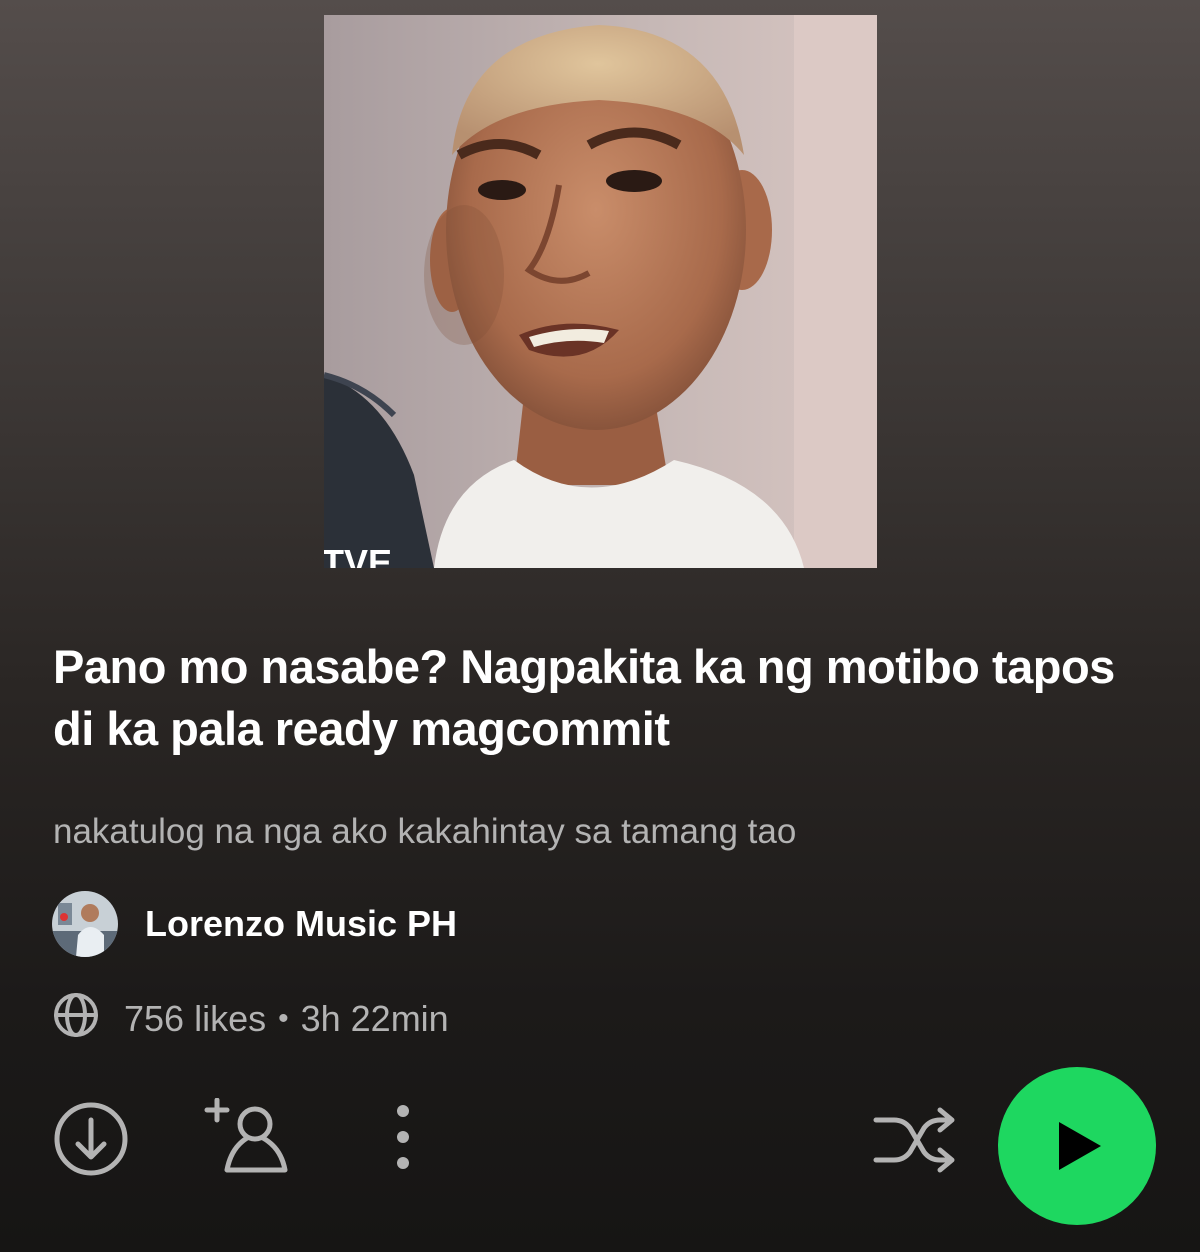  What do you see at coordinates (301, 924) in the screenshot?
I see `owner-name: Lorenzo Music PH` at bounding box center [301, 924].